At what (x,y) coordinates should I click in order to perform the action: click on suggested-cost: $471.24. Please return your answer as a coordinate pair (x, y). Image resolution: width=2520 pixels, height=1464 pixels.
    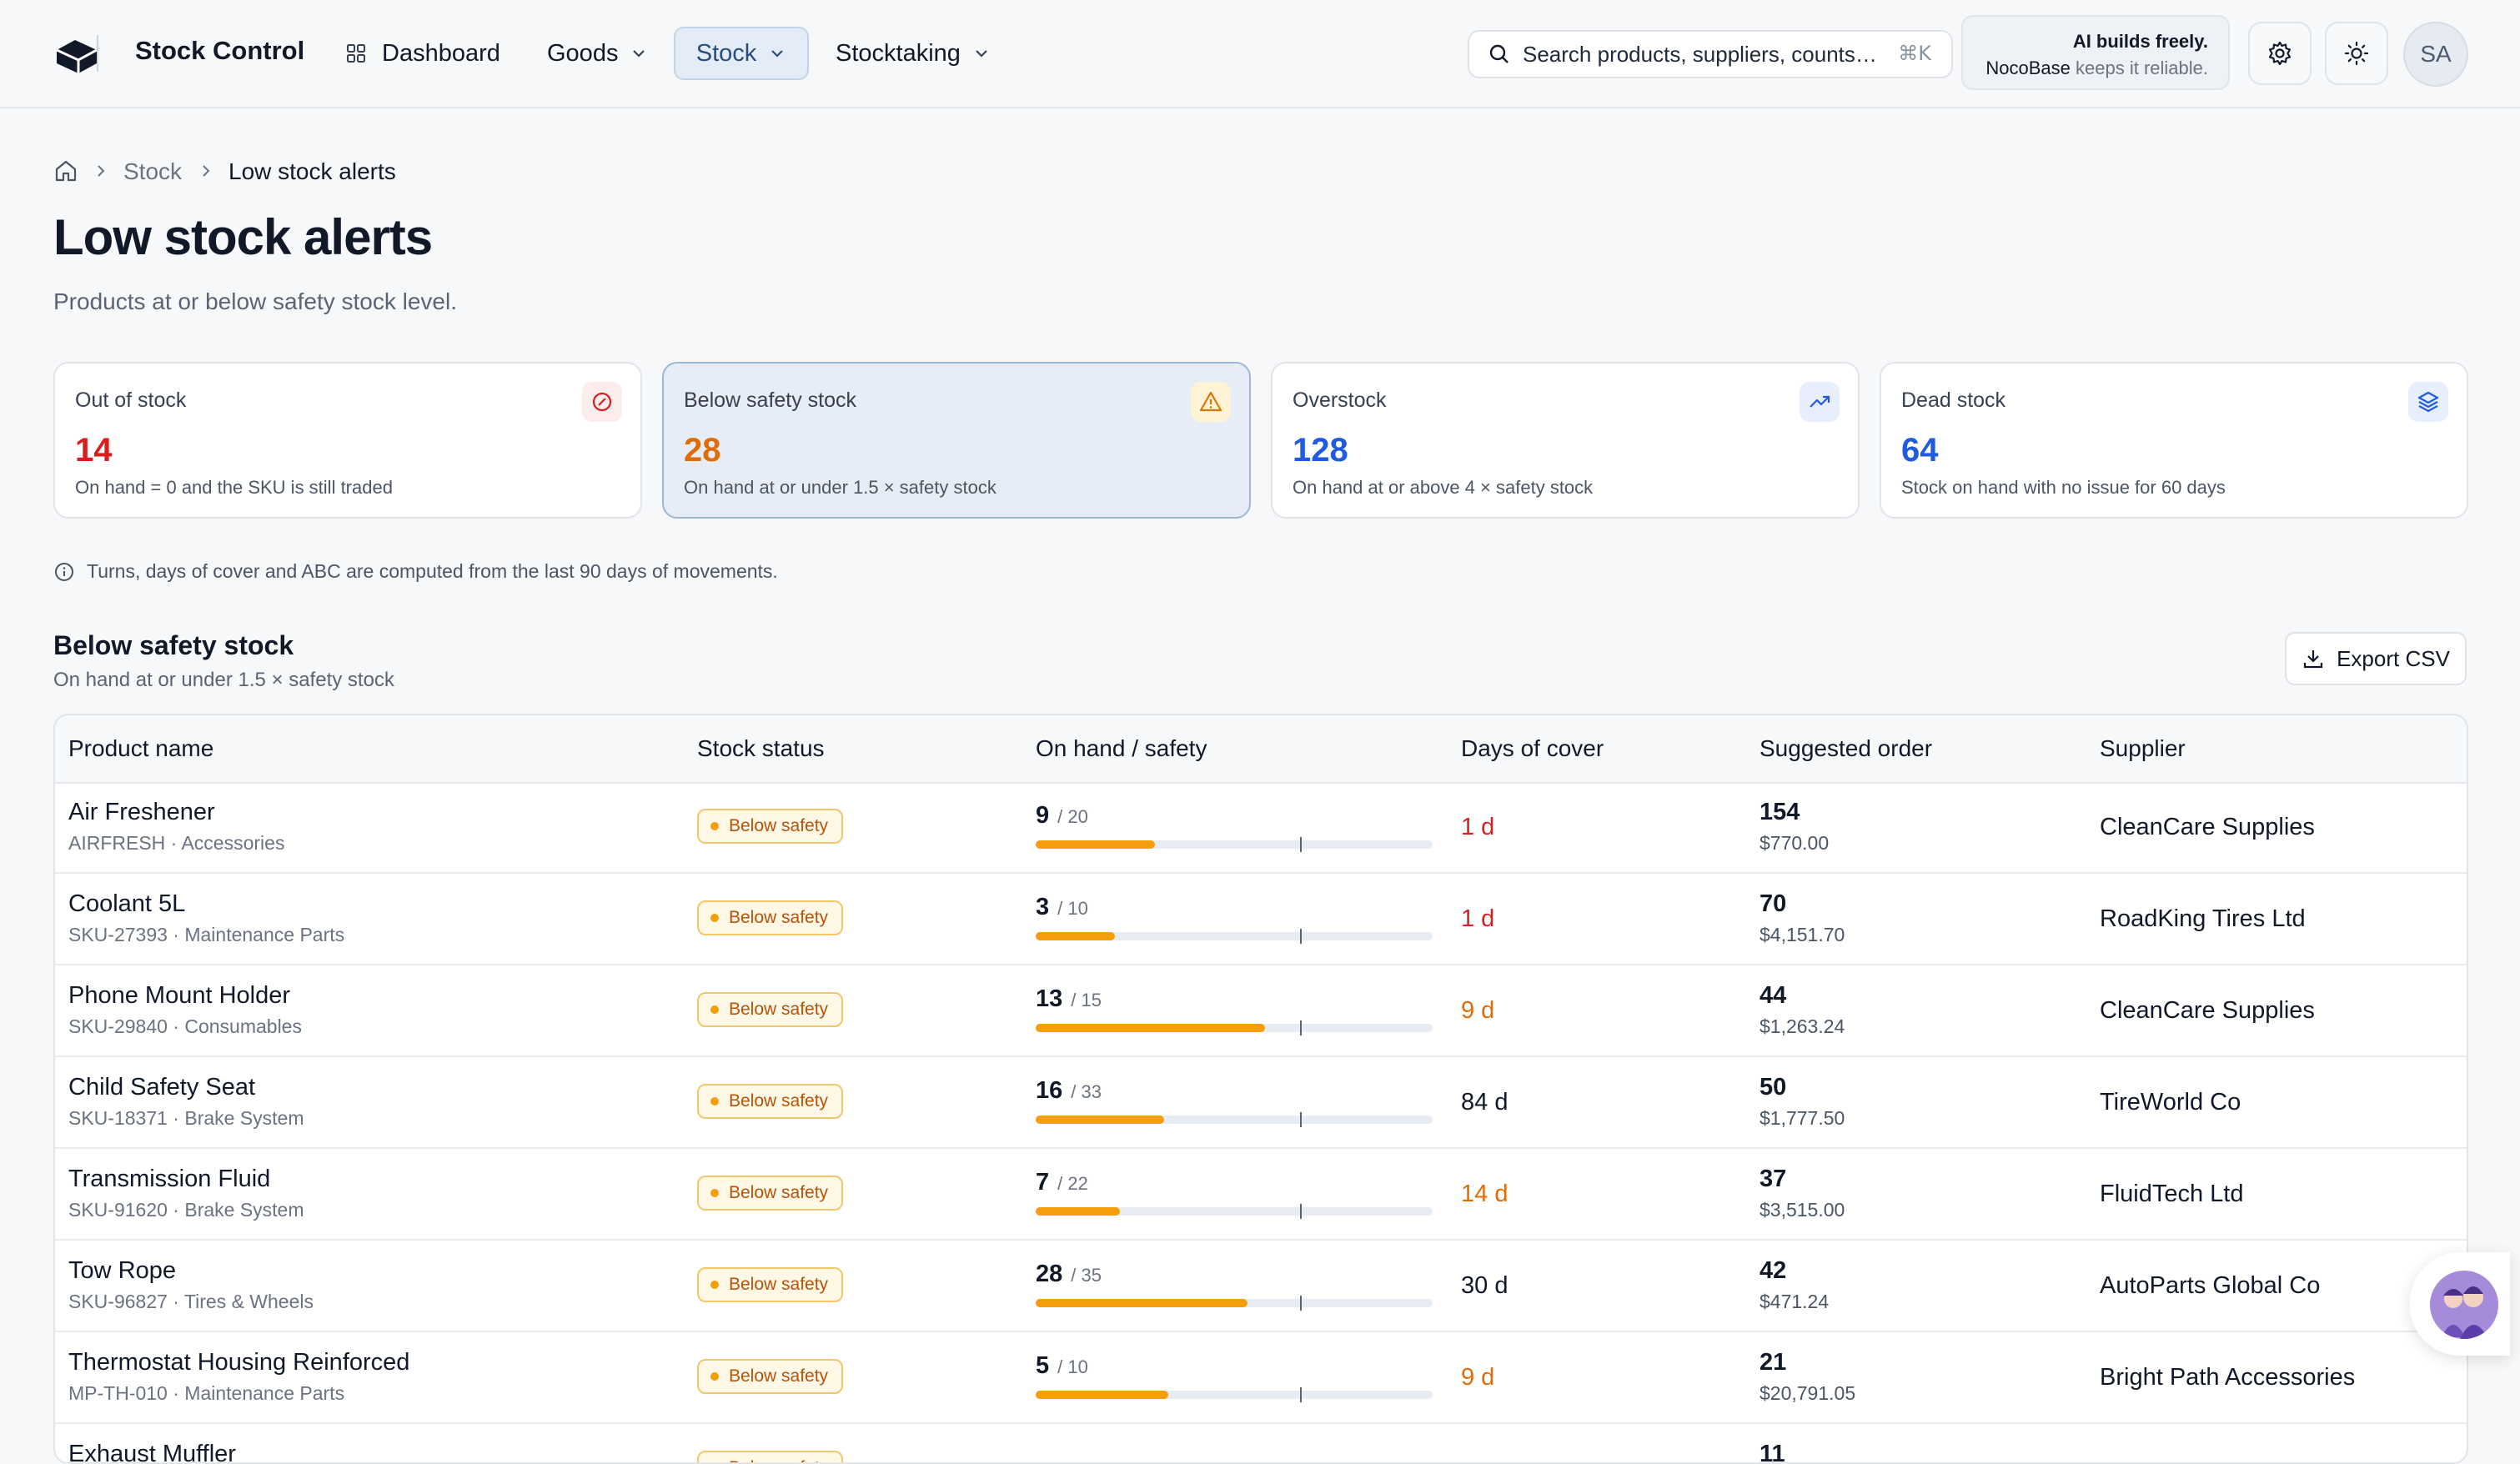
    Looking at the image, I should click on (1794, 1302).